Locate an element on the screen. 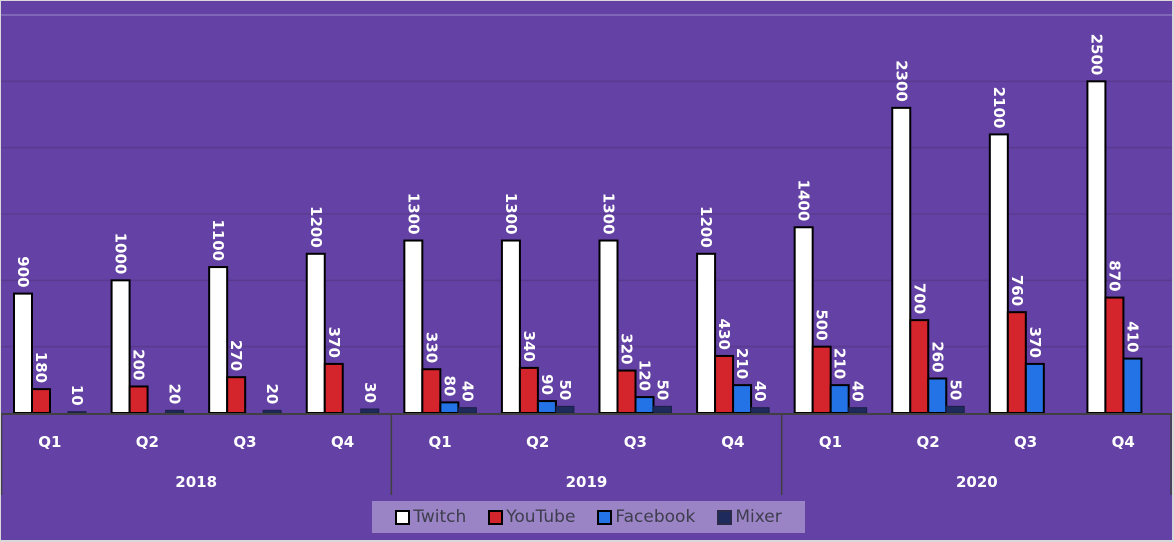 The width and height of the screenshot is (1174, 542). year-tick-label: 2020 is located at coordinates (977, 482).